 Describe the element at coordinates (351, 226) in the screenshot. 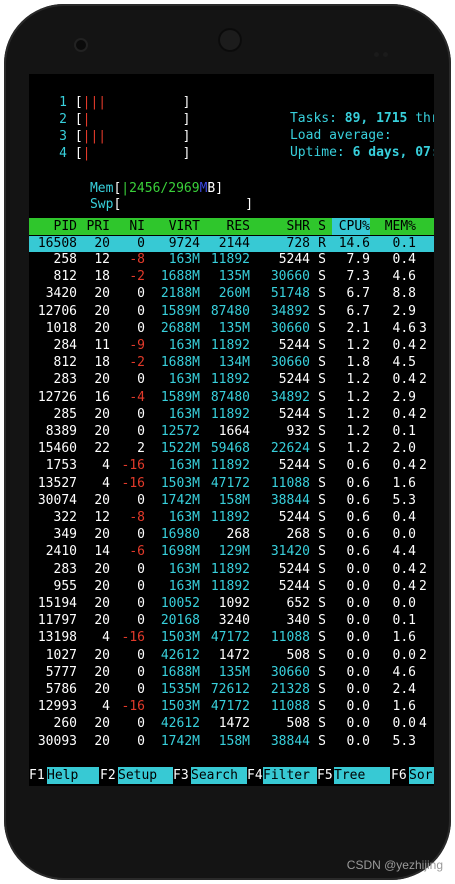

I see `col-cpu: CPU%` at that location.